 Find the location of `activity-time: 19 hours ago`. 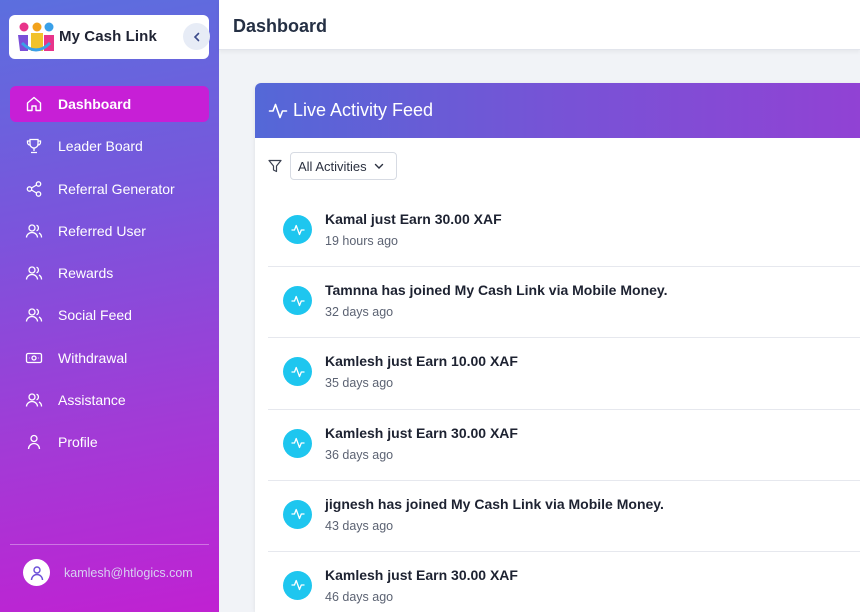

activity-time: 19 hours ago is located at coordinates (361, 241).